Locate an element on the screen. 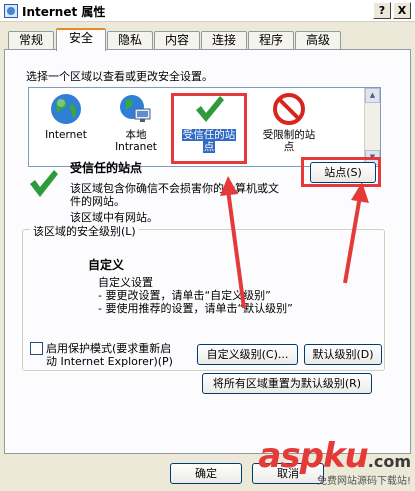 Image resolution: width=415 pixels, height=491 pixels. zone-list-scrollbar: ▲ ▼ is located at coordinates (372, 127).